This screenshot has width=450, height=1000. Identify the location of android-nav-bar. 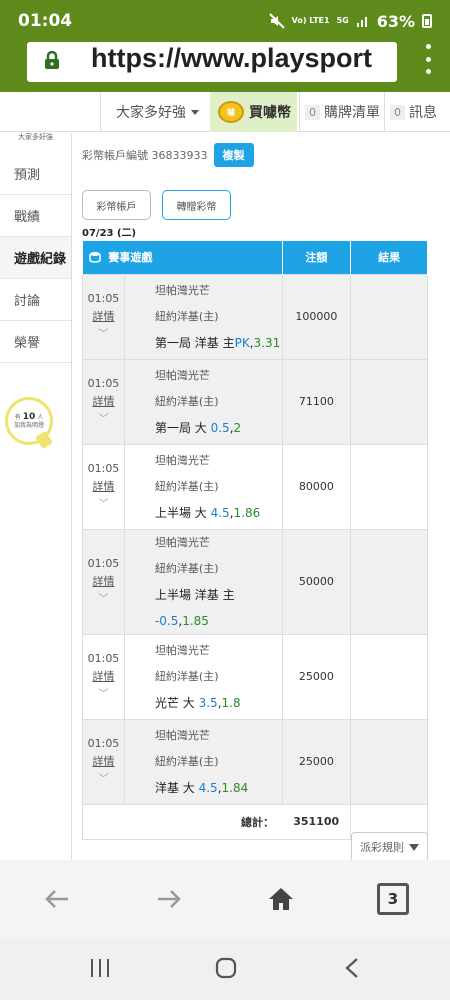
(225, 969).